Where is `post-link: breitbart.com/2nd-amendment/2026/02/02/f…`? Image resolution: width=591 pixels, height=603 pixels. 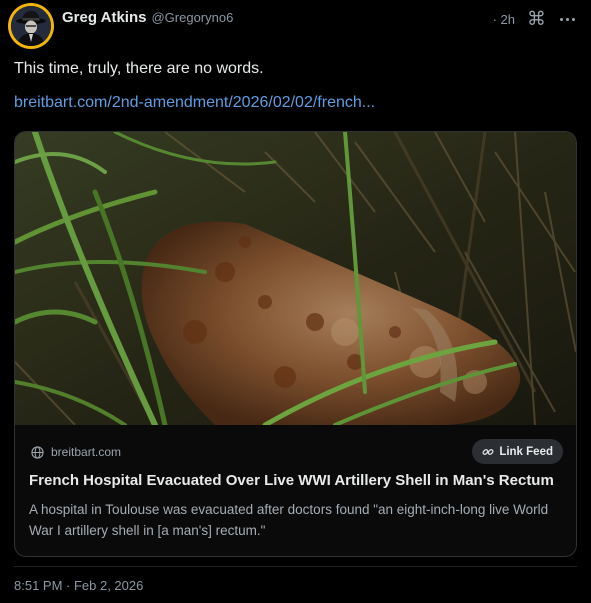 post-link: breitbart.com/2nd-amendment/2026/02/02/f… is located at coordinates (194, 103).